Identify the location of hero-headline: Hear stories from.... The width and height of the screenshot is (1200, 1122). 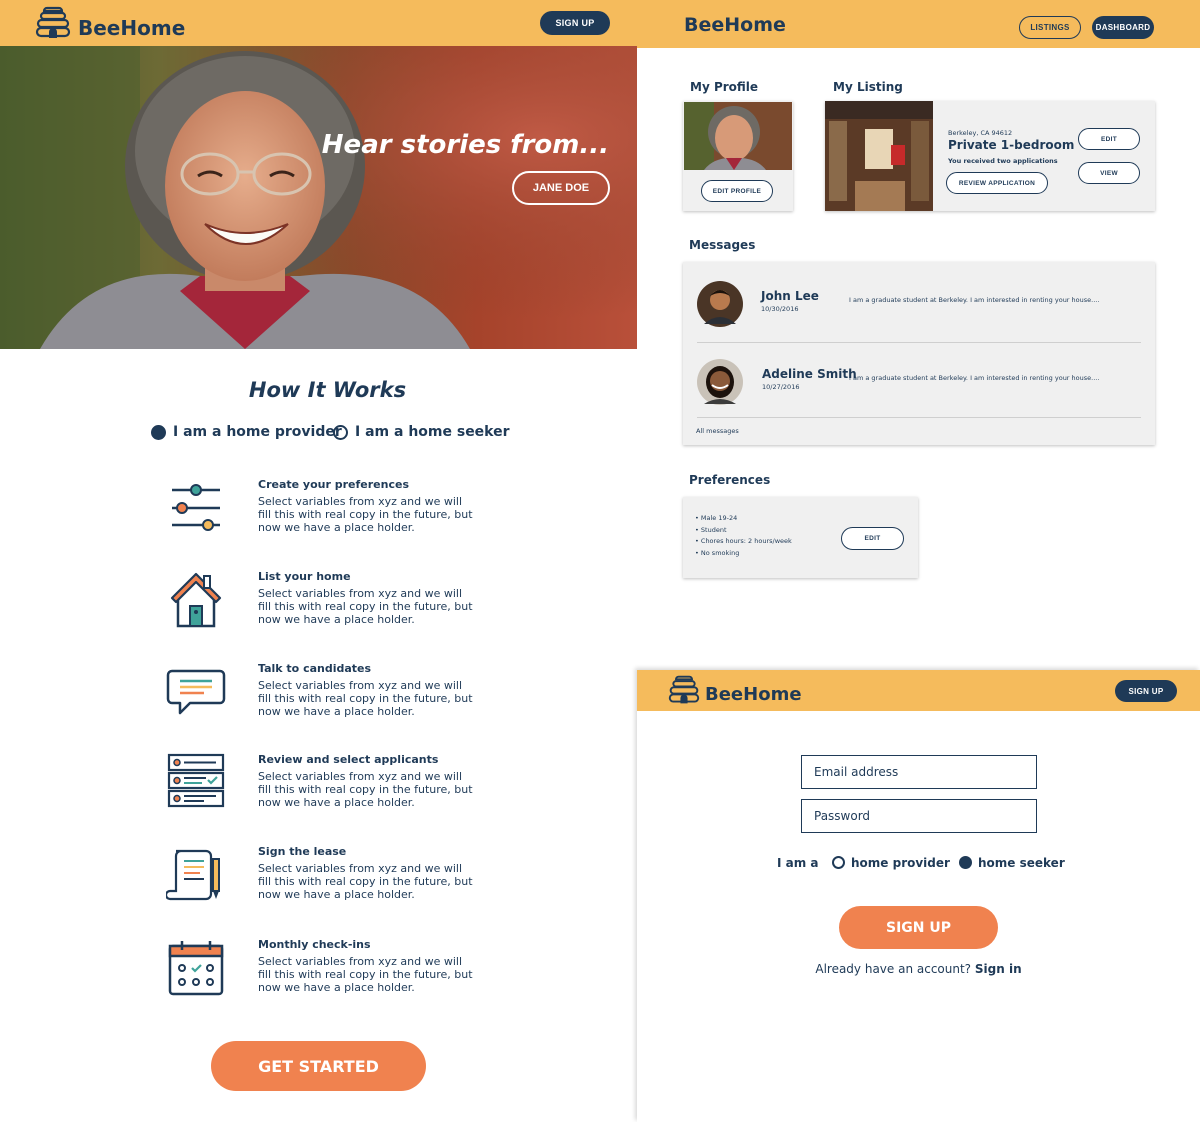
(465, 145).